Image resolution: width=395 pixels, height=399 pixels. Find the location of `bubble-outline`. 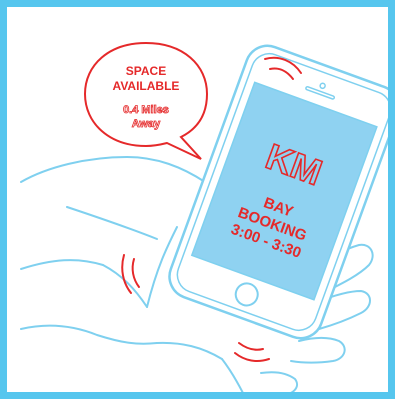

bubble-outline is located at coordinates (146, 100).